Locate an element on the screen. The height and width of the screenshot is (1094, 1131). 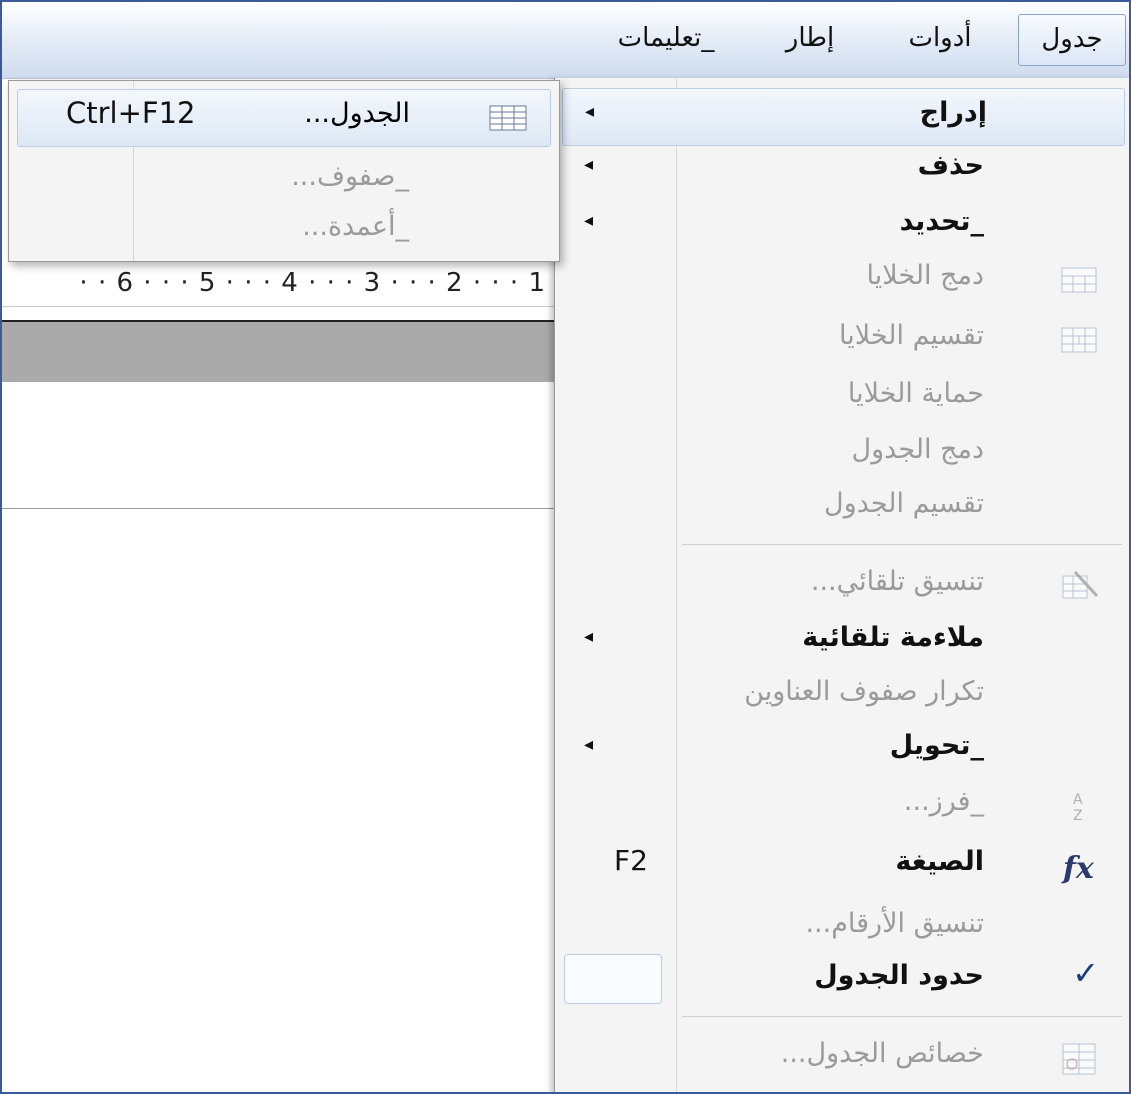
menu-item-label: حماية الخلايا is located at coordinates (915, 393).